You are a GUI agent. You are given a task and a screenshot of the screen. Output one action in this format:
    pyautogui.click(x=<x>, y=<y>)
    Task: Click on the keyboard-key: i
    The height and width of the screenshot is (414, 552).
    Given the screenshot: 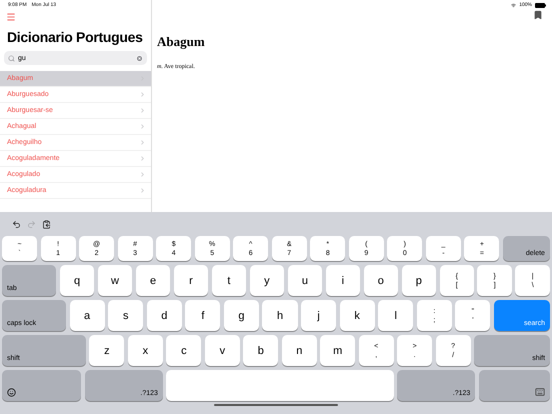 What is the action you would take?
    pyautogui.click(x=343, y=280)
    